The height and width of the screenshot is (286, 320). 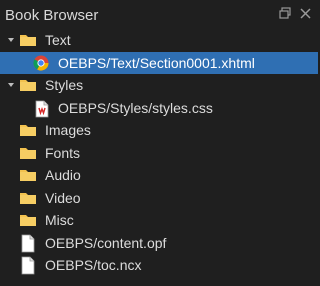 I want to click on tree-item-label: OEBPS/toc.ncx, so click(x=93, y=265).